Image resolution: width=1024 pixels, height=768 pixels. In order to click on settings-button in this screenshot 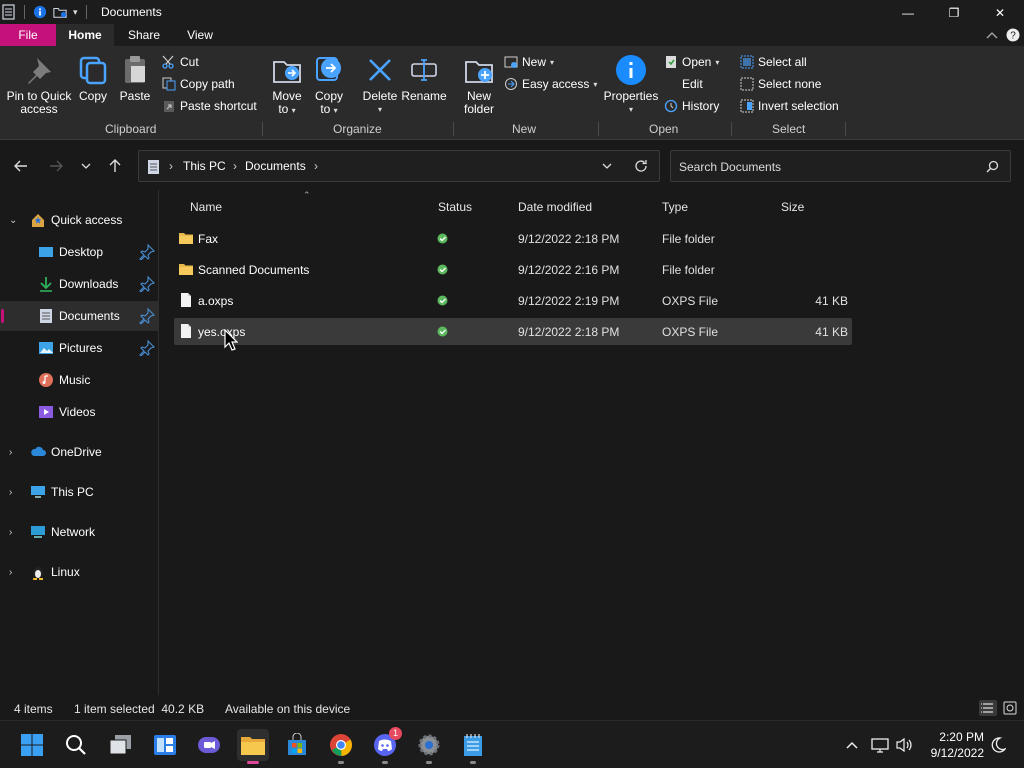, I will do `click(429, 746)`.